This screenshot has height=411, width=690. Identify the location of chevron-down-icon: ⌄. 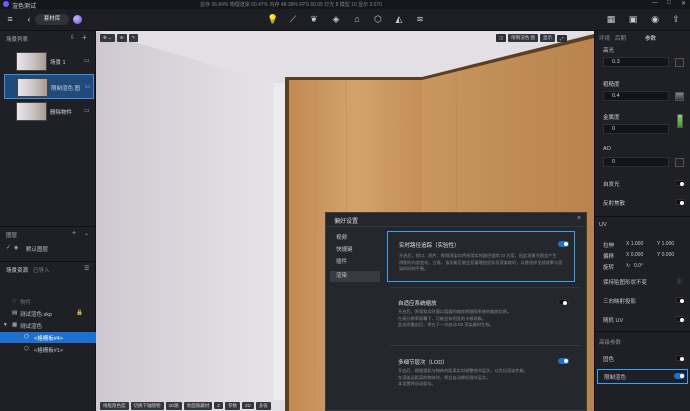
(86, 233).